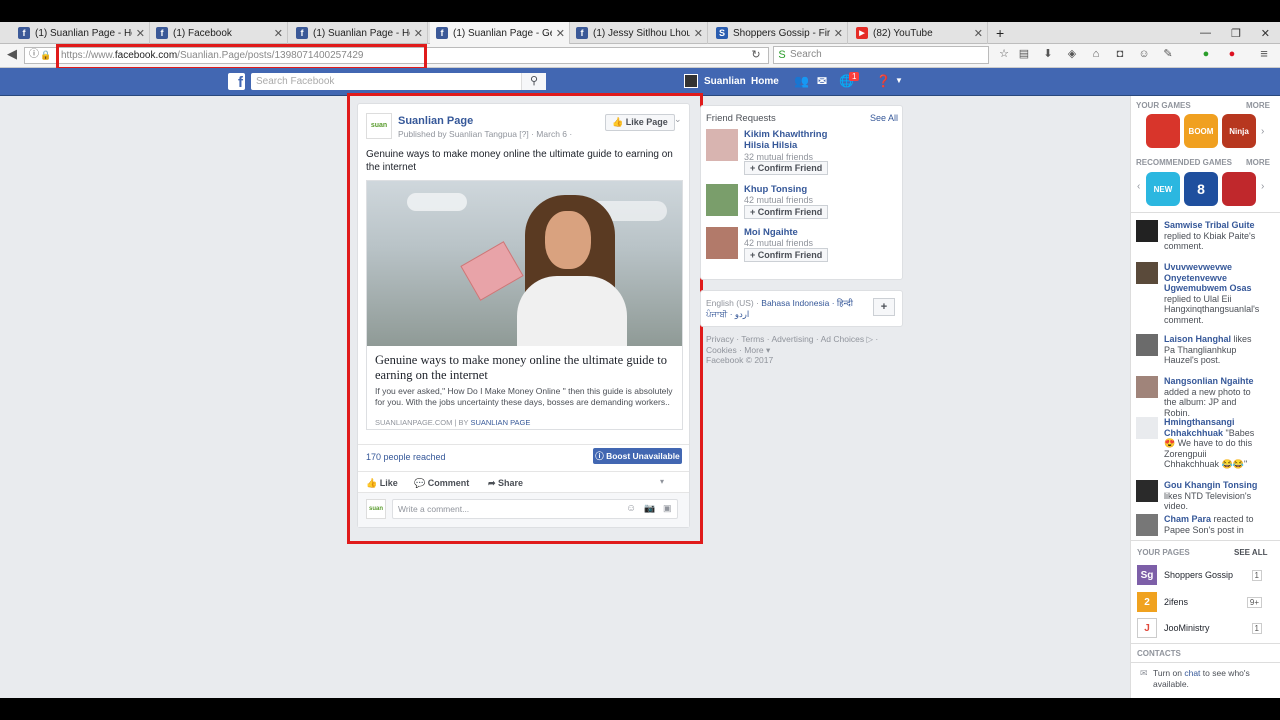 The image size is (1280, 720). Describe the element at coordinates (1120, 54) in the screenshot. I see `pocket-icon: ◘` at that location.